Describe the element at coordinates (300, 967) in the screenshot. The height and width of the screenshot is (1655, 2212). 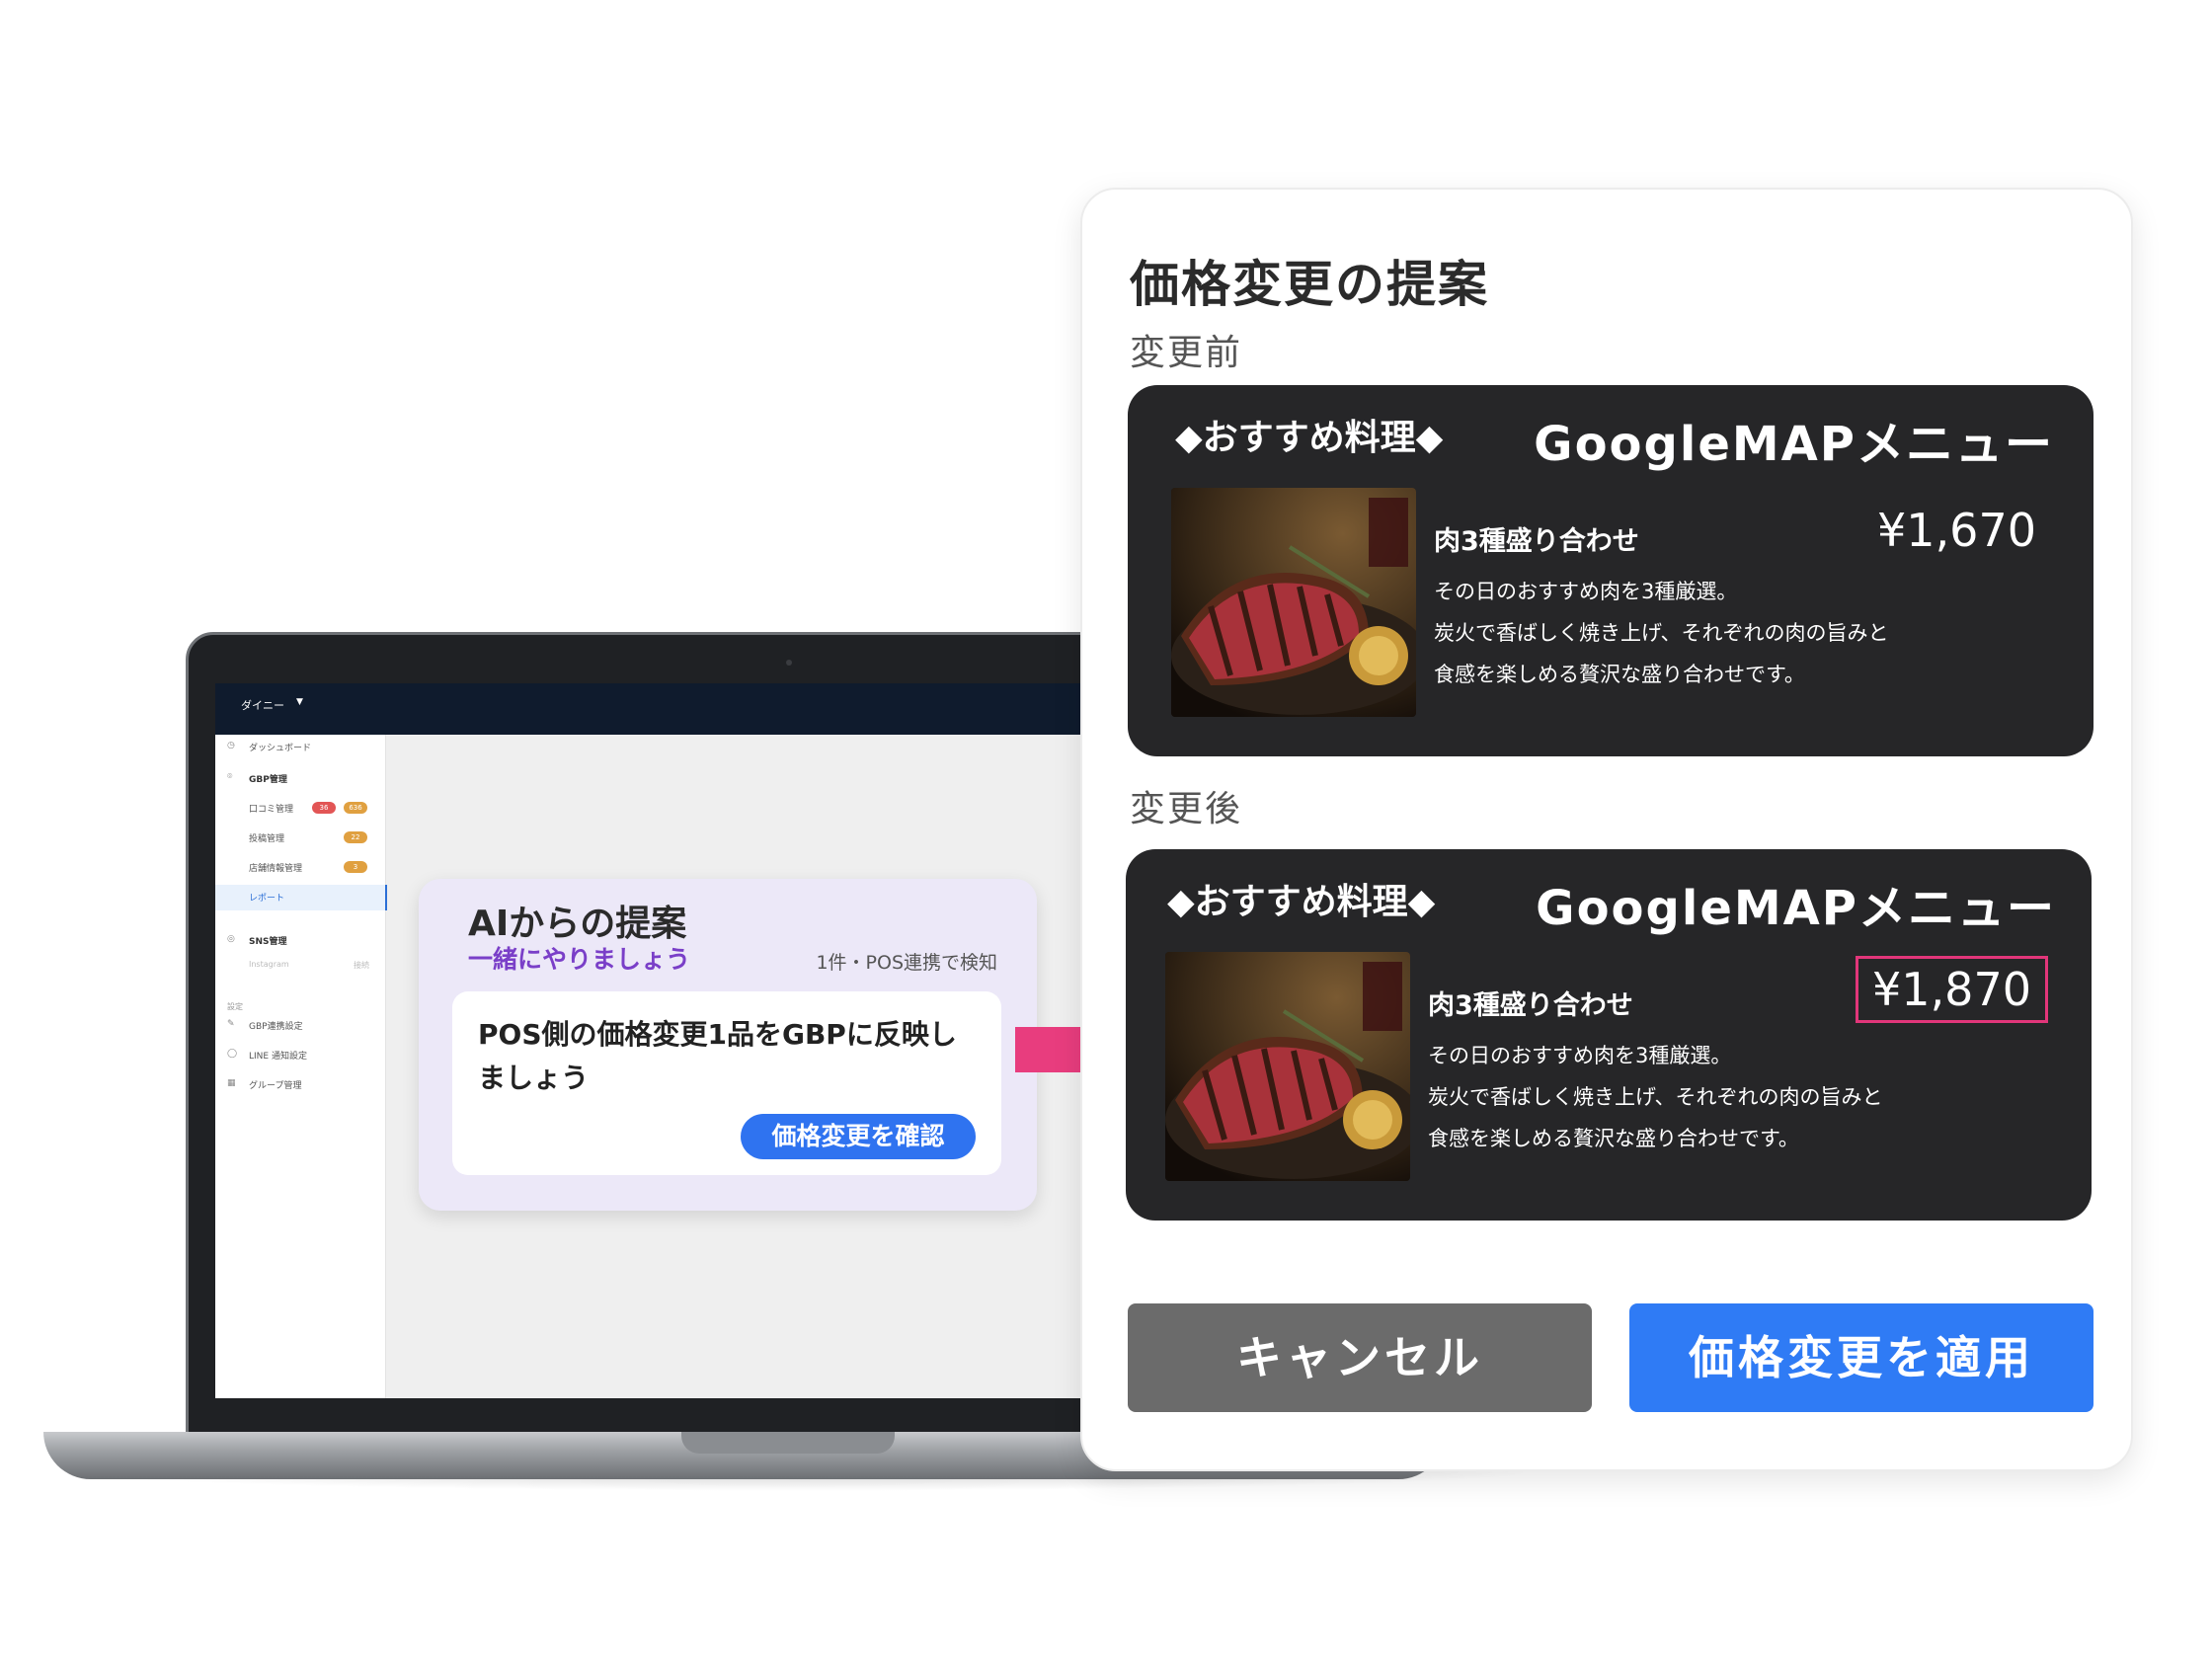
I see `sidebar-item-instagram: Instagram 接続` at that location.